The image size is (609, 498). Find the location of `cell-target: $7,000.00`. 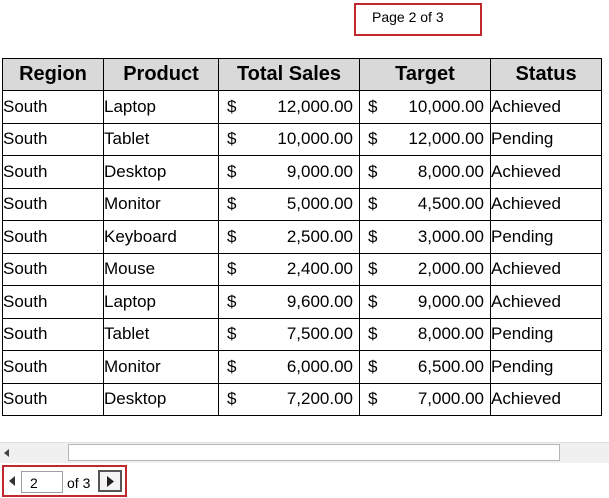

cell-target: $7,000.00 is located at coordinates (425, 399).